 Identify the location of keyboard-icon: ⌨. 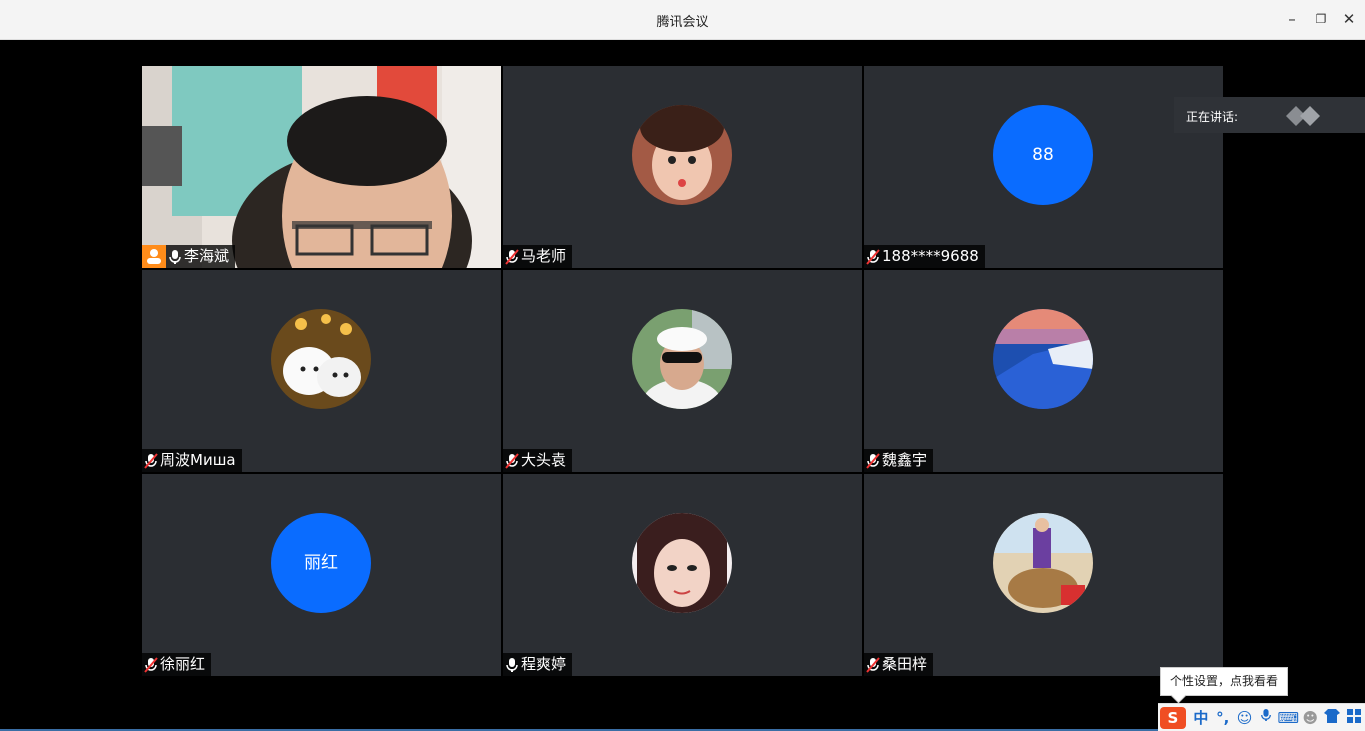
(1288, 718).